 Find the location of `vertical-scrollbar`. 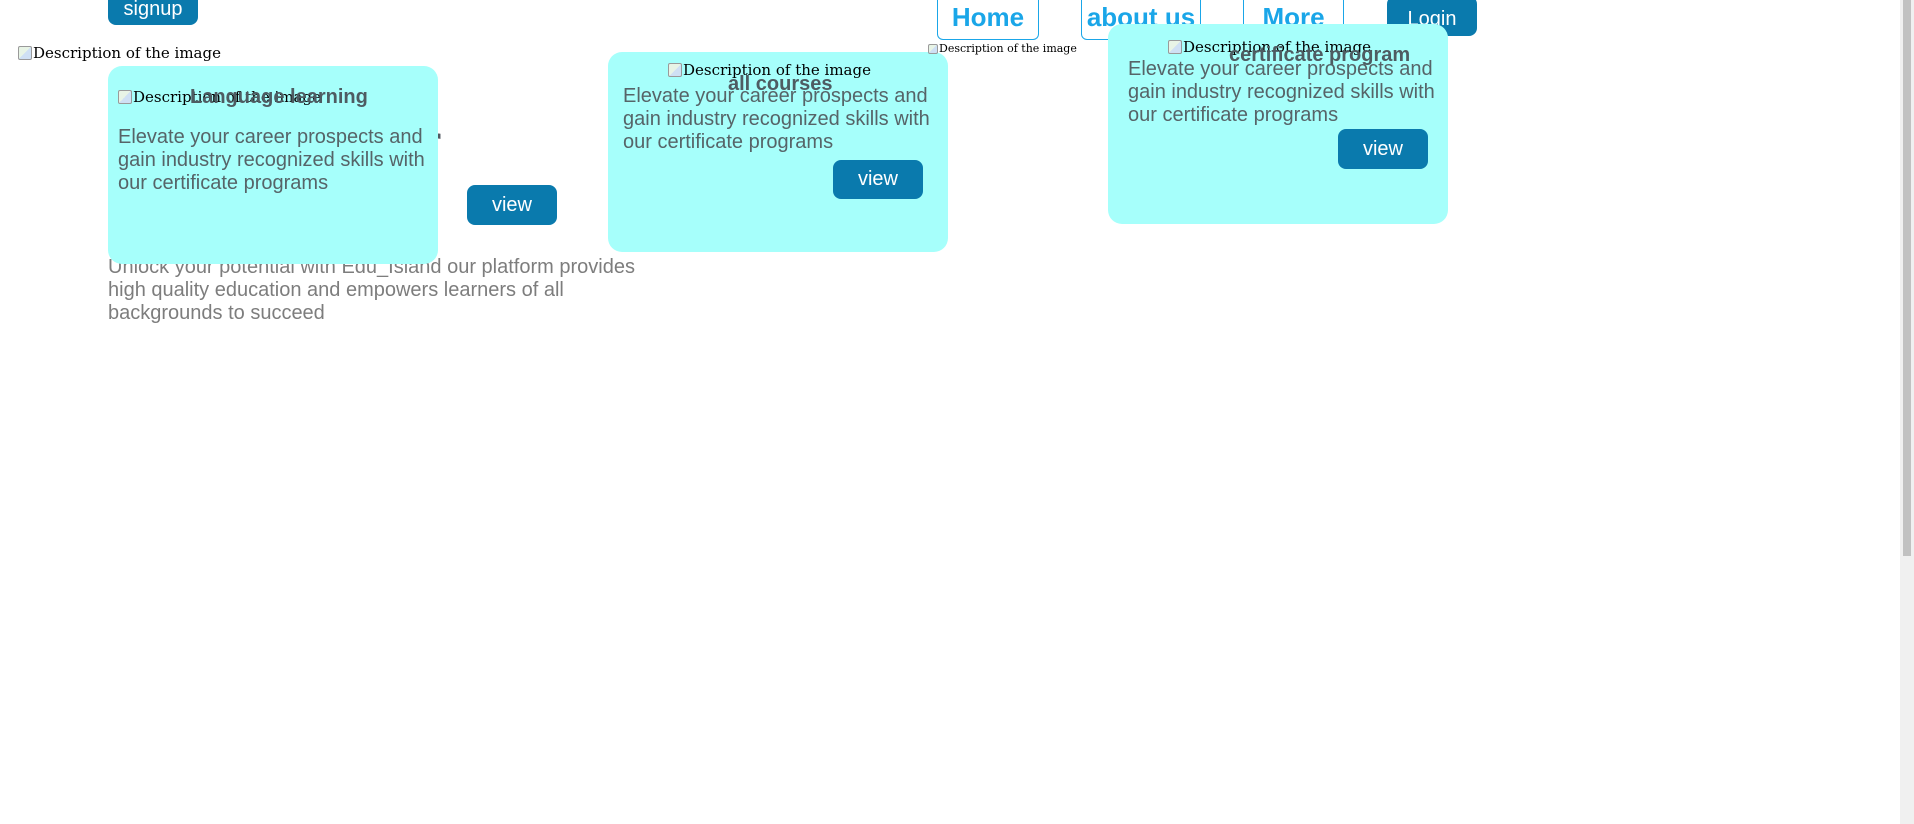

vertical-scrollbar is located at coordinates (1907, 412).